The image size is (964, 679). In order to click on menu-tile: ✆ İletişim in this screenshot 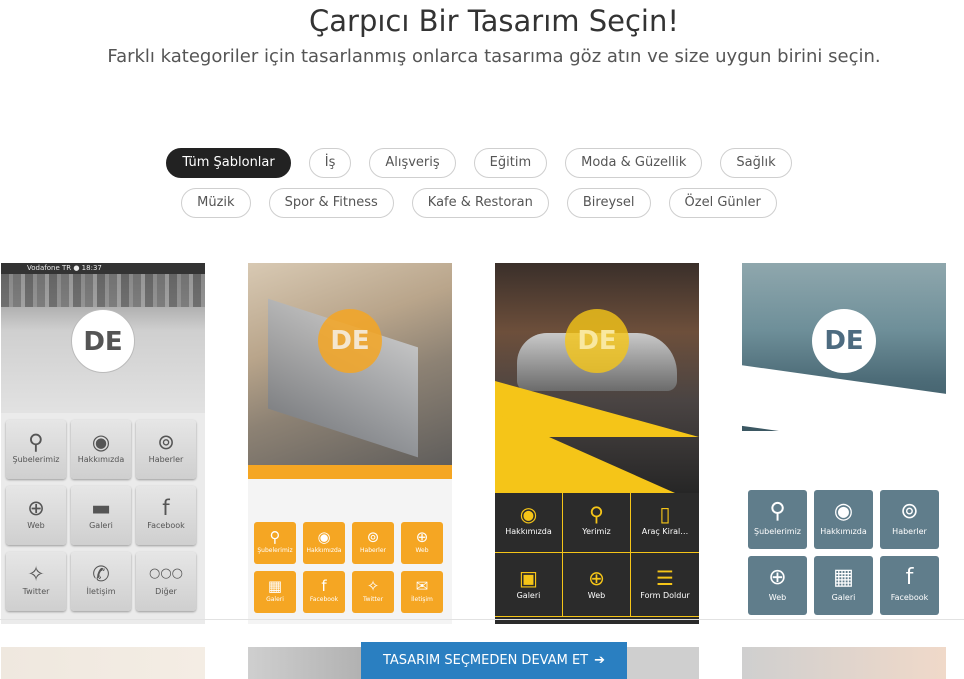, I will do `click(101, 581)`.